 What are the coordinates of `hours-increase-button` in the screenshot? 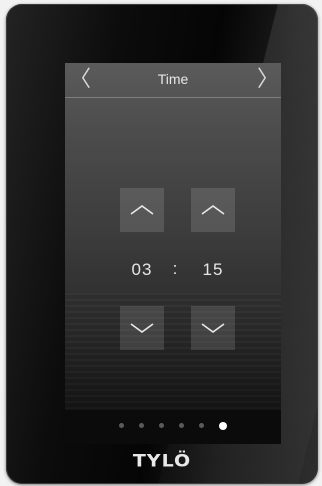 It's located at (142, 210).